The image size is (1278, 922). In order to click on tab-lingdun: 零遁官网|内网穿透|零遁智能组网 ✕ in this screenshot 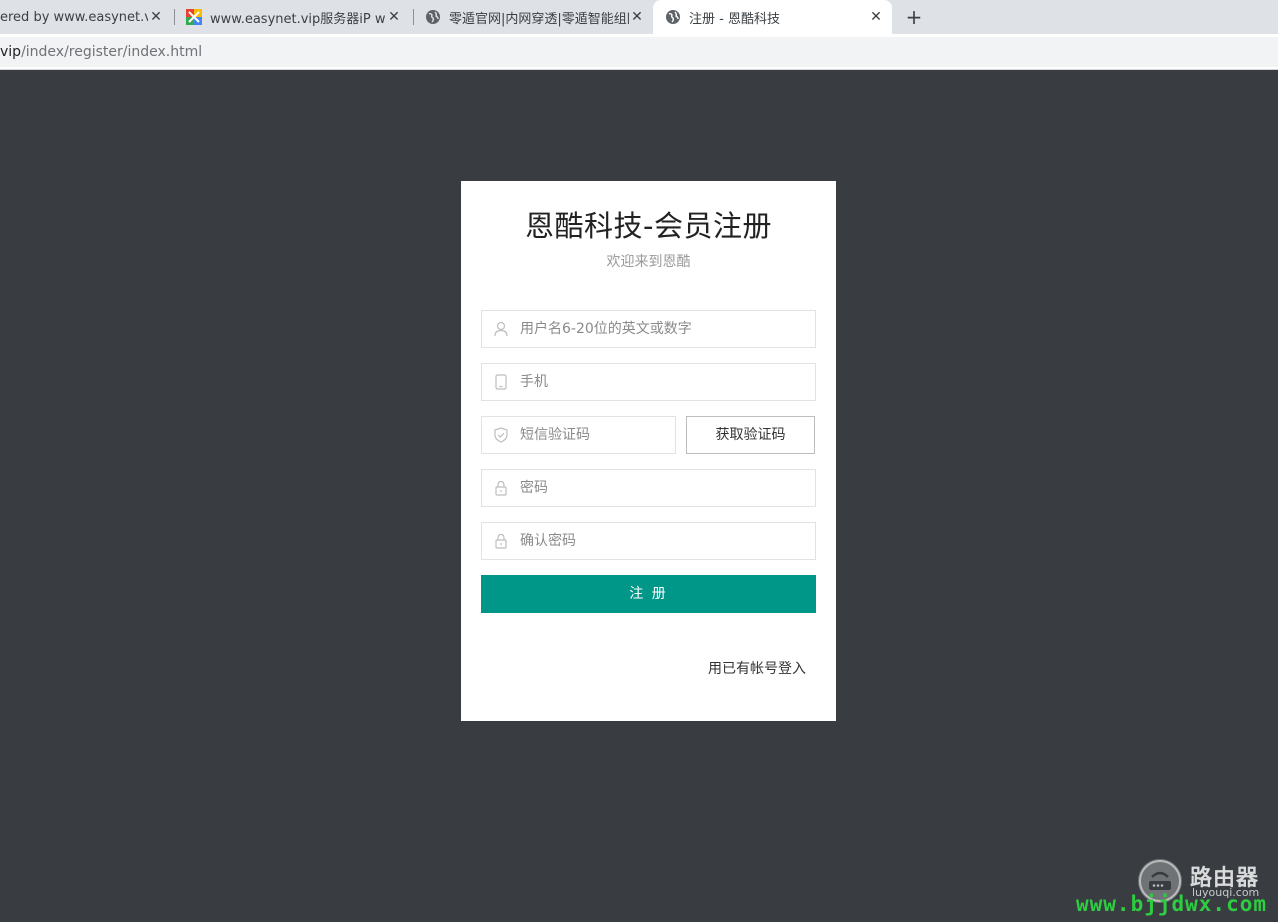, I will do `click(535, 17)`.